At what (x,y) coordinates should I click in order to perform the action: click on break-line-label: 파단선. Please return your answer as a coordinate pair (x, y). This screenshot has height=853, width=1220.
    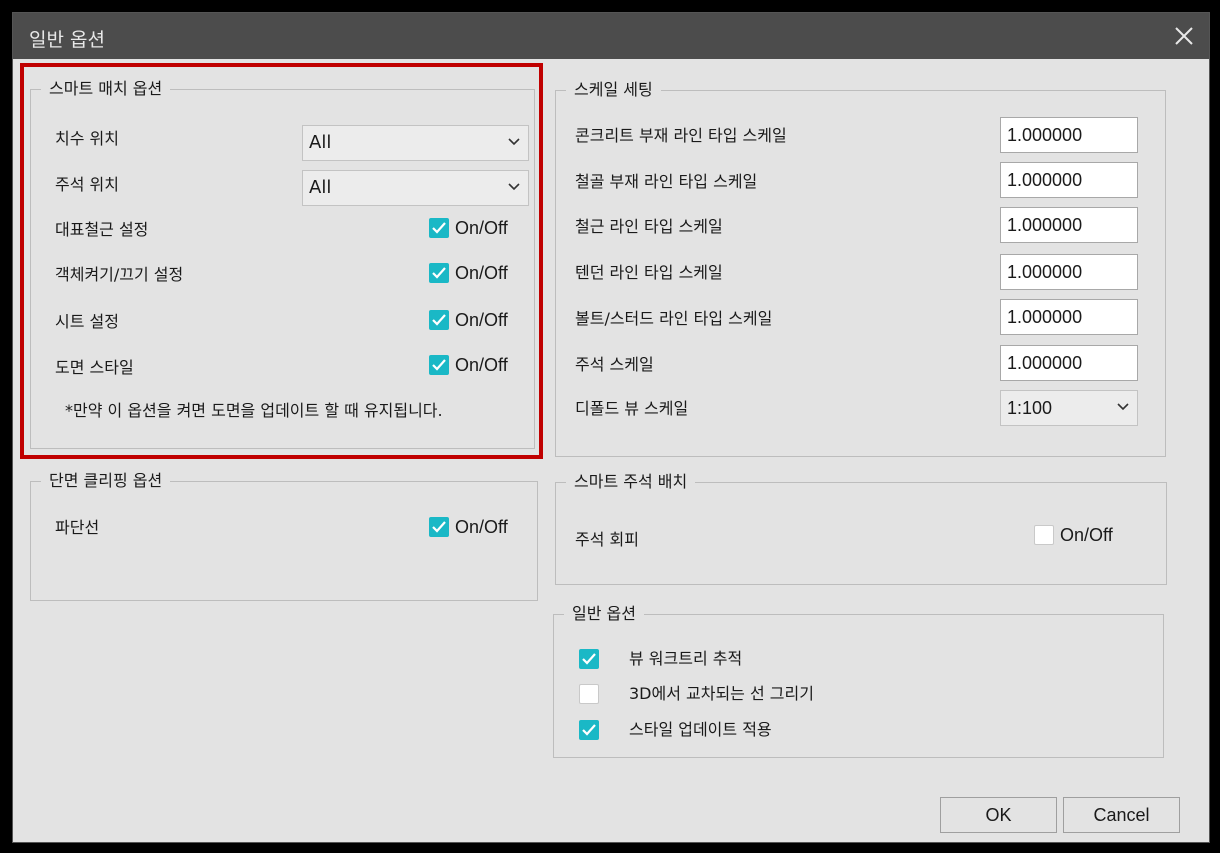
    Looking at the image, I should click on (77, 527).